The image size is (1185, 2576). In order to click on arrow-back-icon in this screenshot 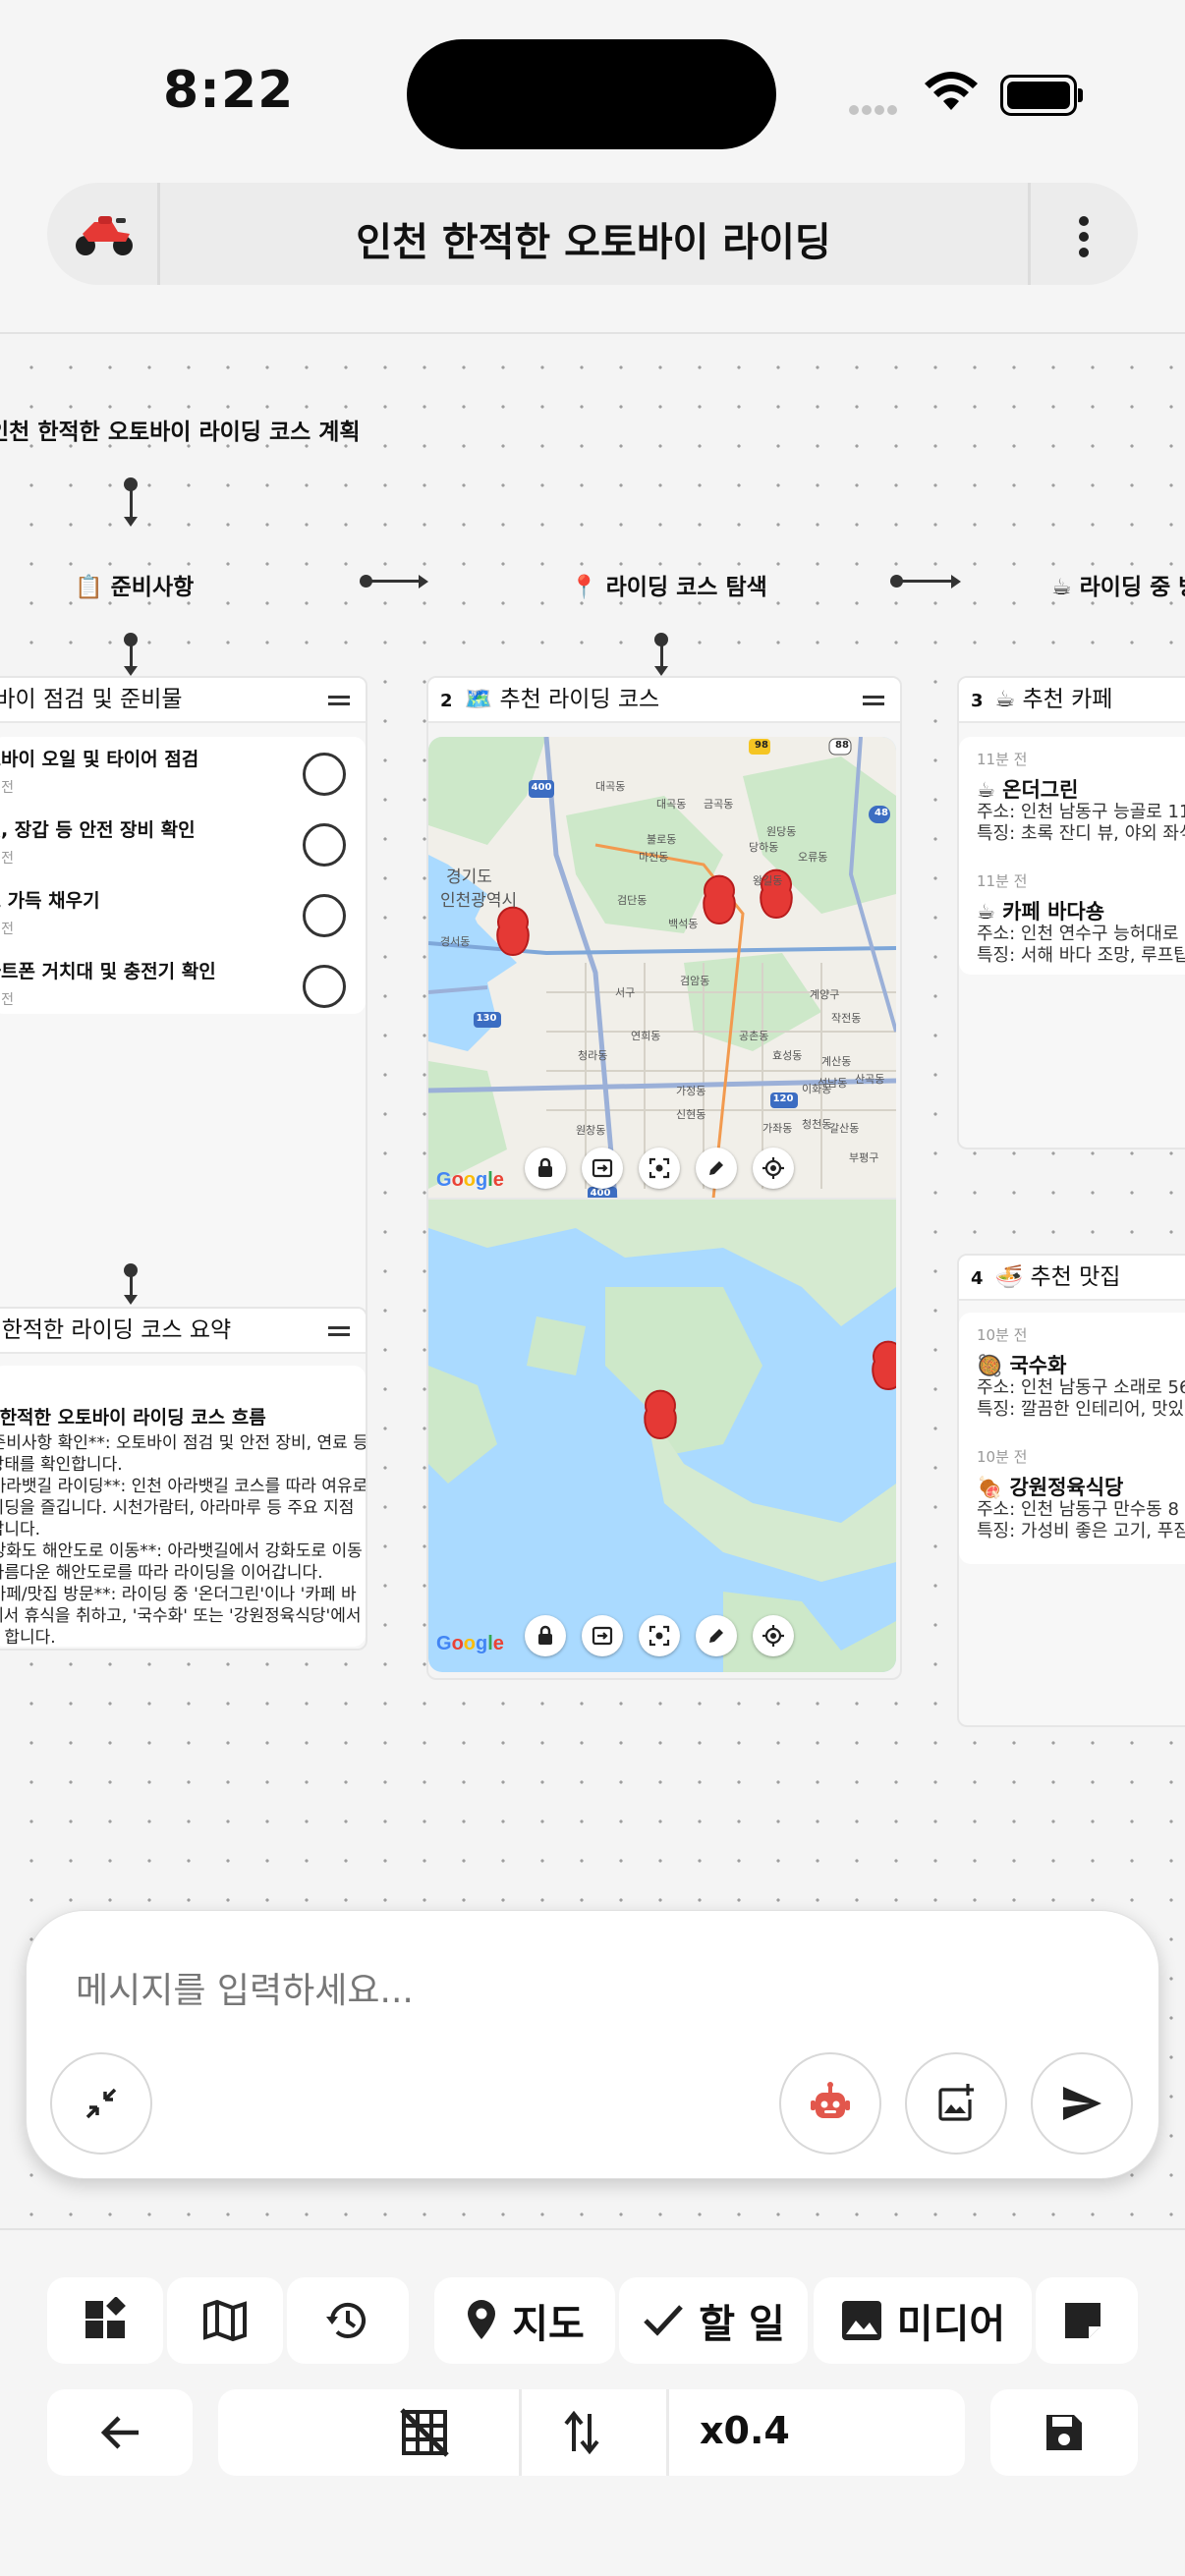, I will do `click(120, 2432)`.